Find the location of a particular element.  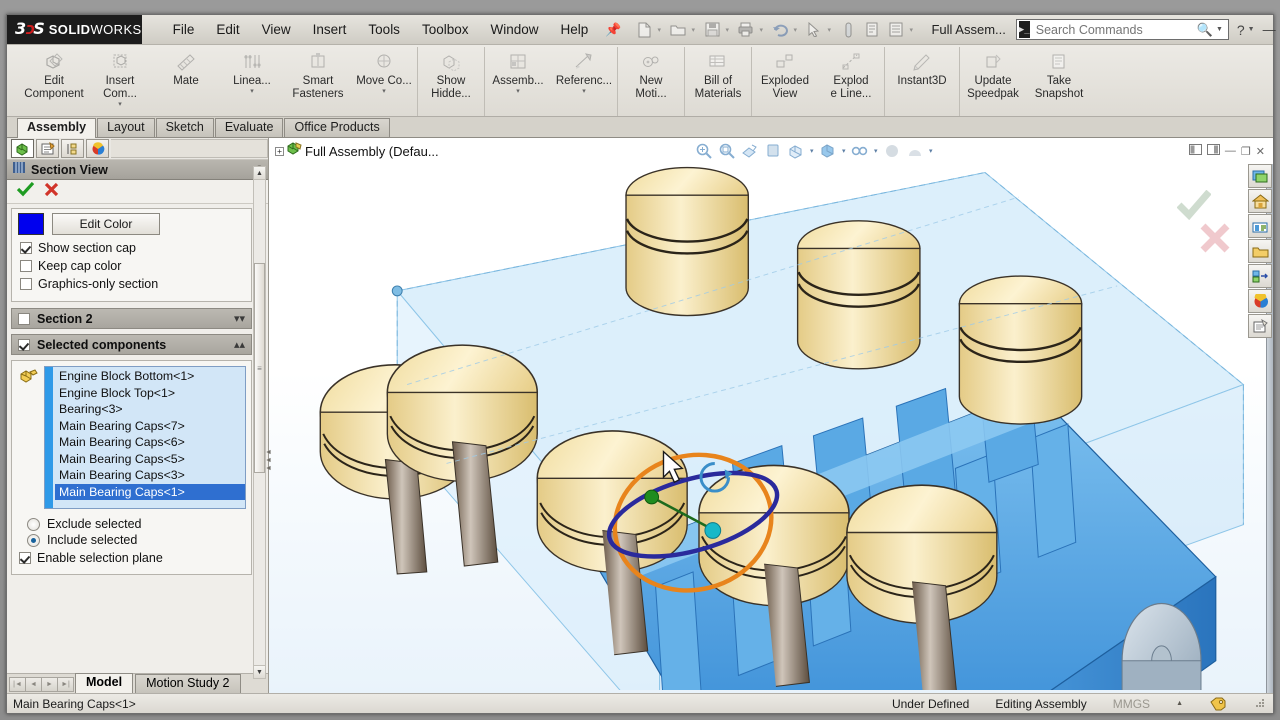

reference-geometry-button: Referenc... ▾ is located at coordinates (584, 81).